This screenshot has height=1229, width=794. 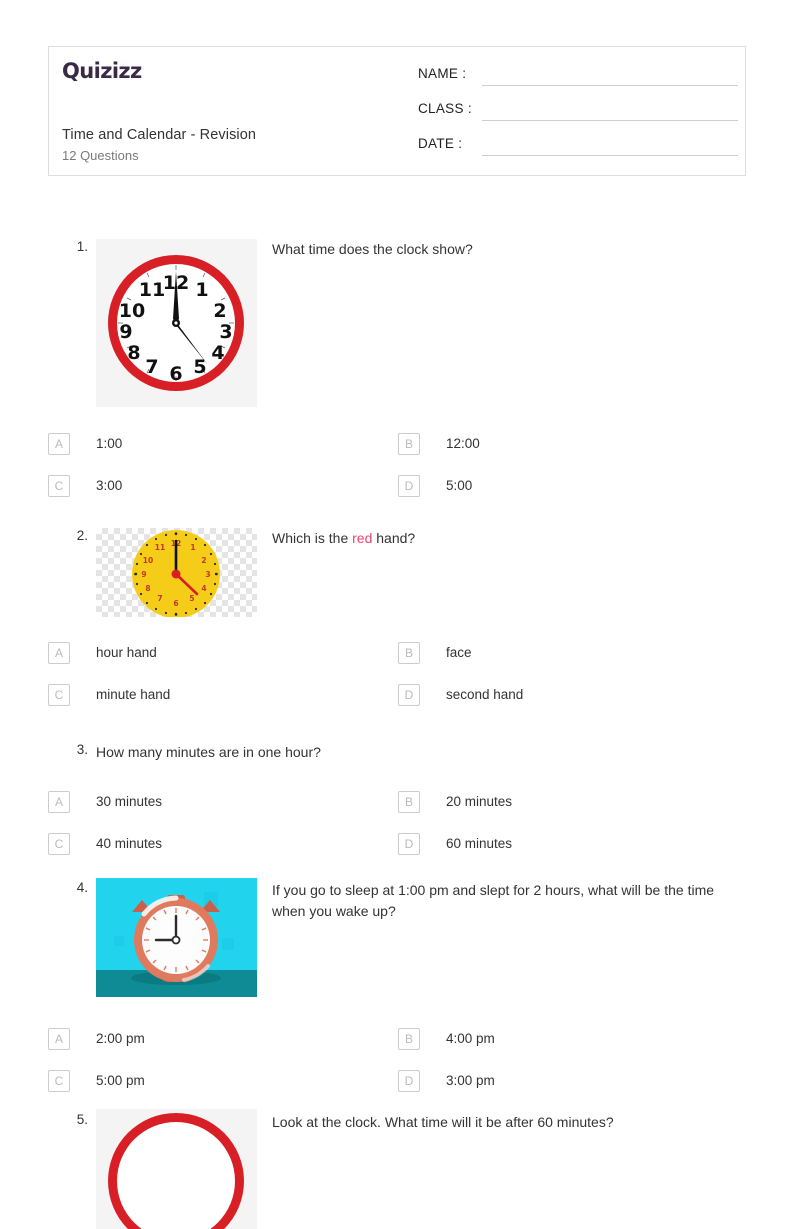 What do you see at coordinates (463, 443) in the screenshot?
I see `option-text-b: 12:00` at bounding box center [463, 443].